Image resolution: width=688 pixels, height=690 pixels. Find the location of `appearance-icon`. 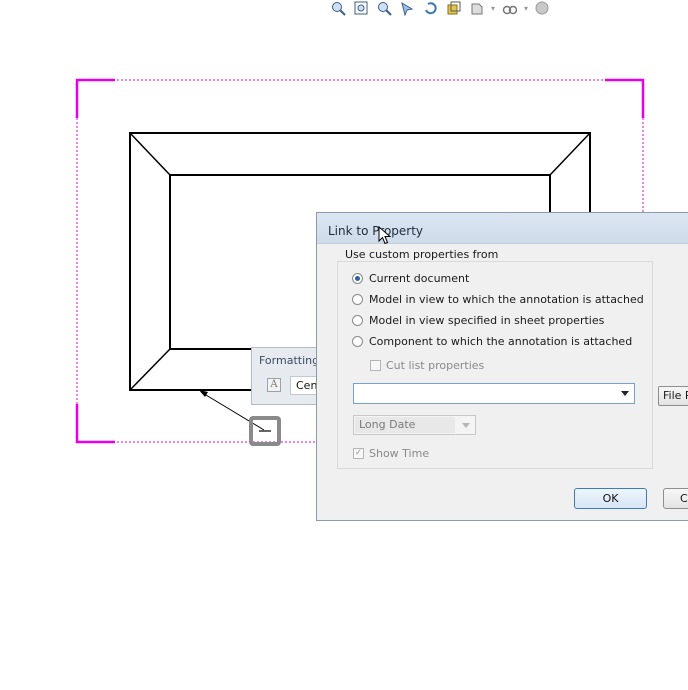

appearance-icon is located at coordinates (542, 8).